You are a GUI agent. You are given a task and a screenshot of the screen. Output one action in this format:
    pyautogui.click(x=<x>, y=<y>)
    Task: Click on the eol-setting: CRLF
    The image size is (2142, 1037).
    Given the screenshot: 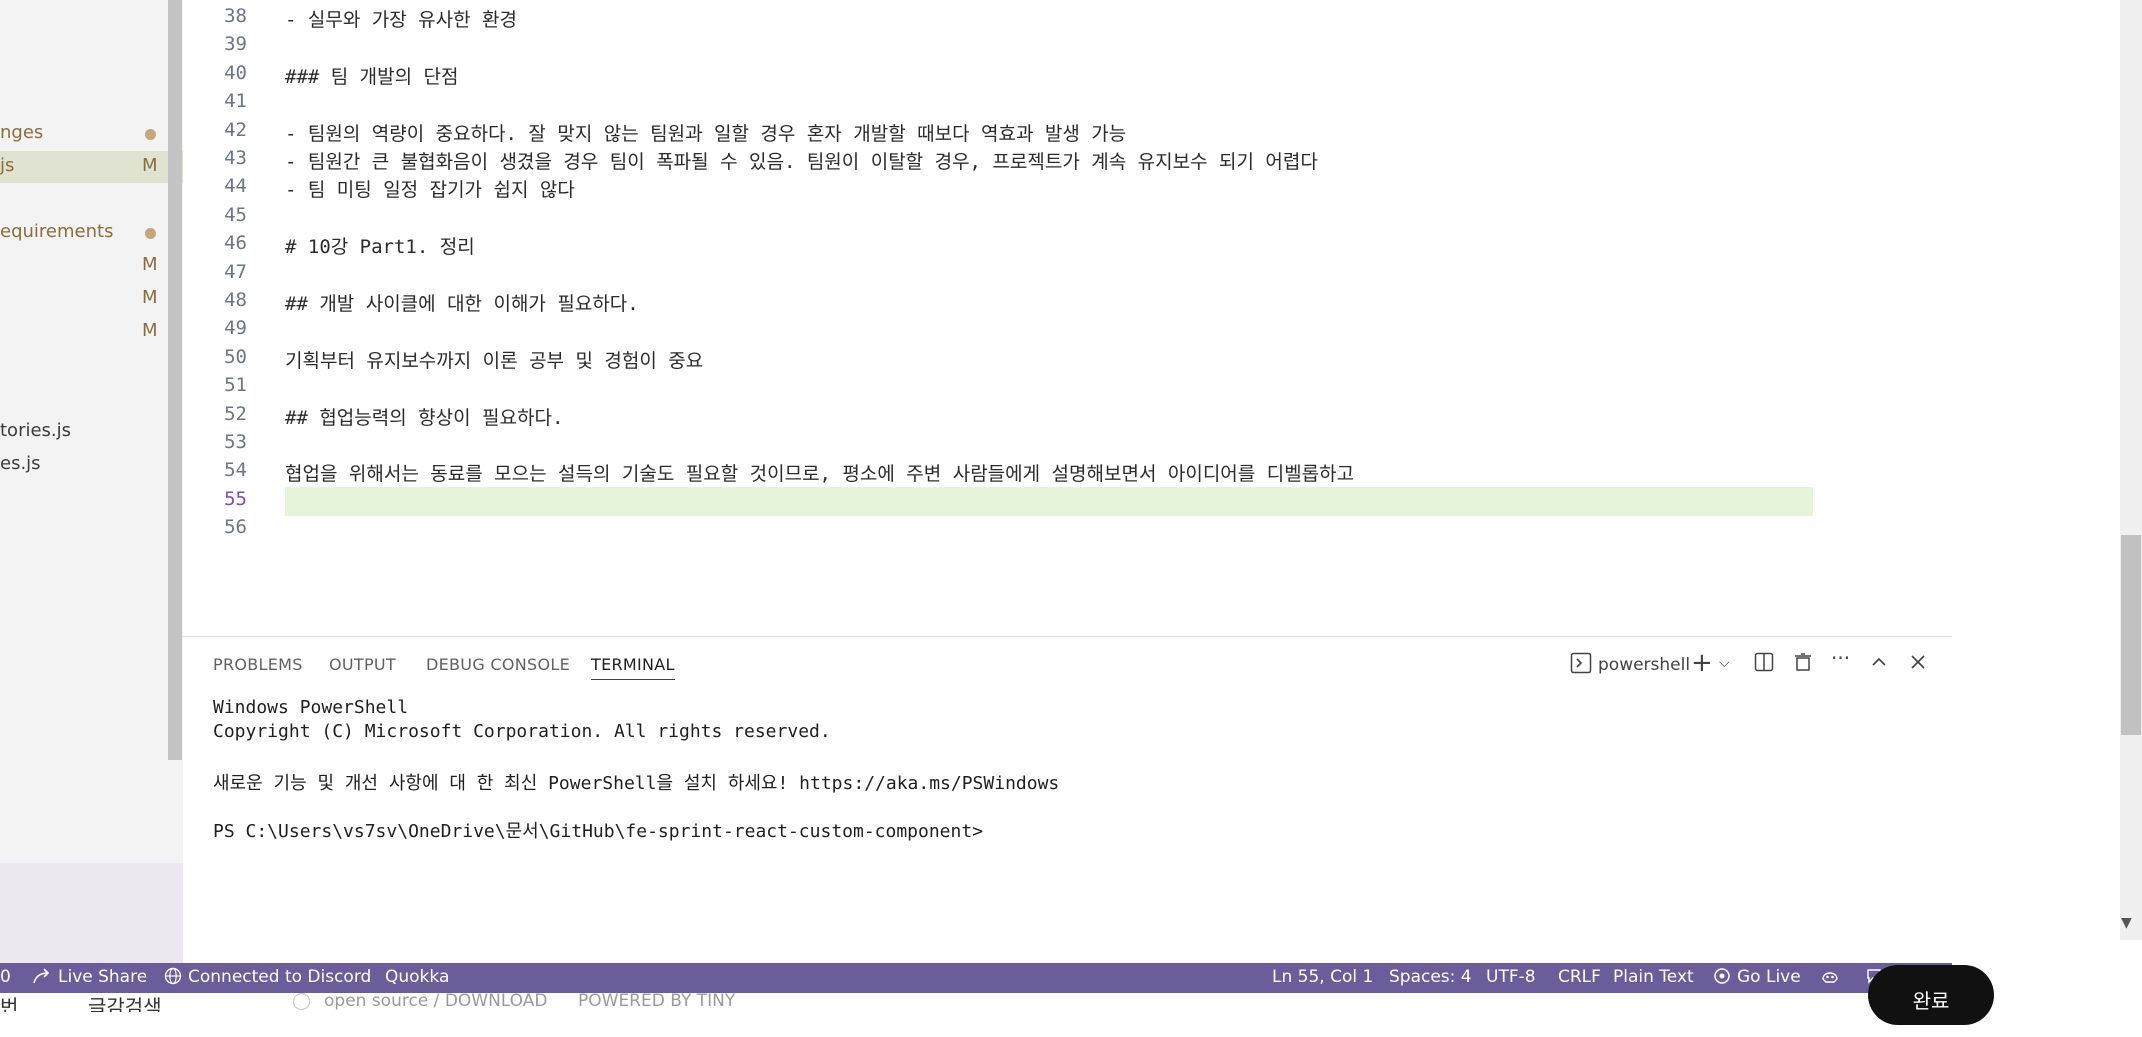 What is the action you would take?
    pyautogui.click(x=1579, y=977)
    